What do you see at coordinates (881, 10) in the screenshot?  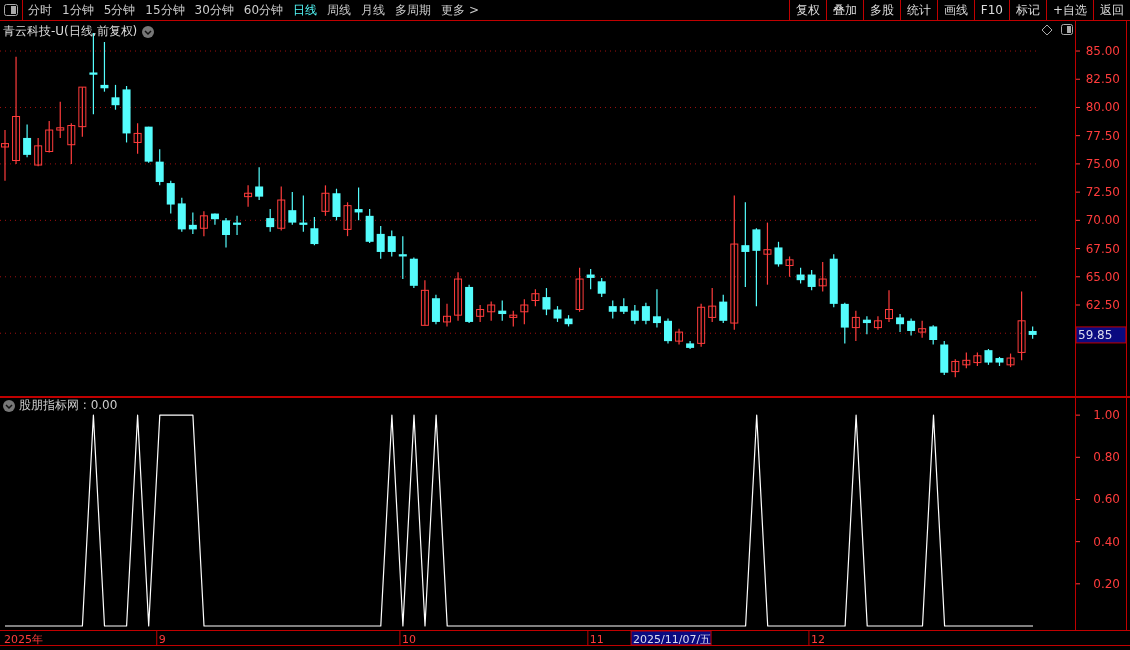 I see `toolbar-button: 多股` at bounding box center [881, 10].